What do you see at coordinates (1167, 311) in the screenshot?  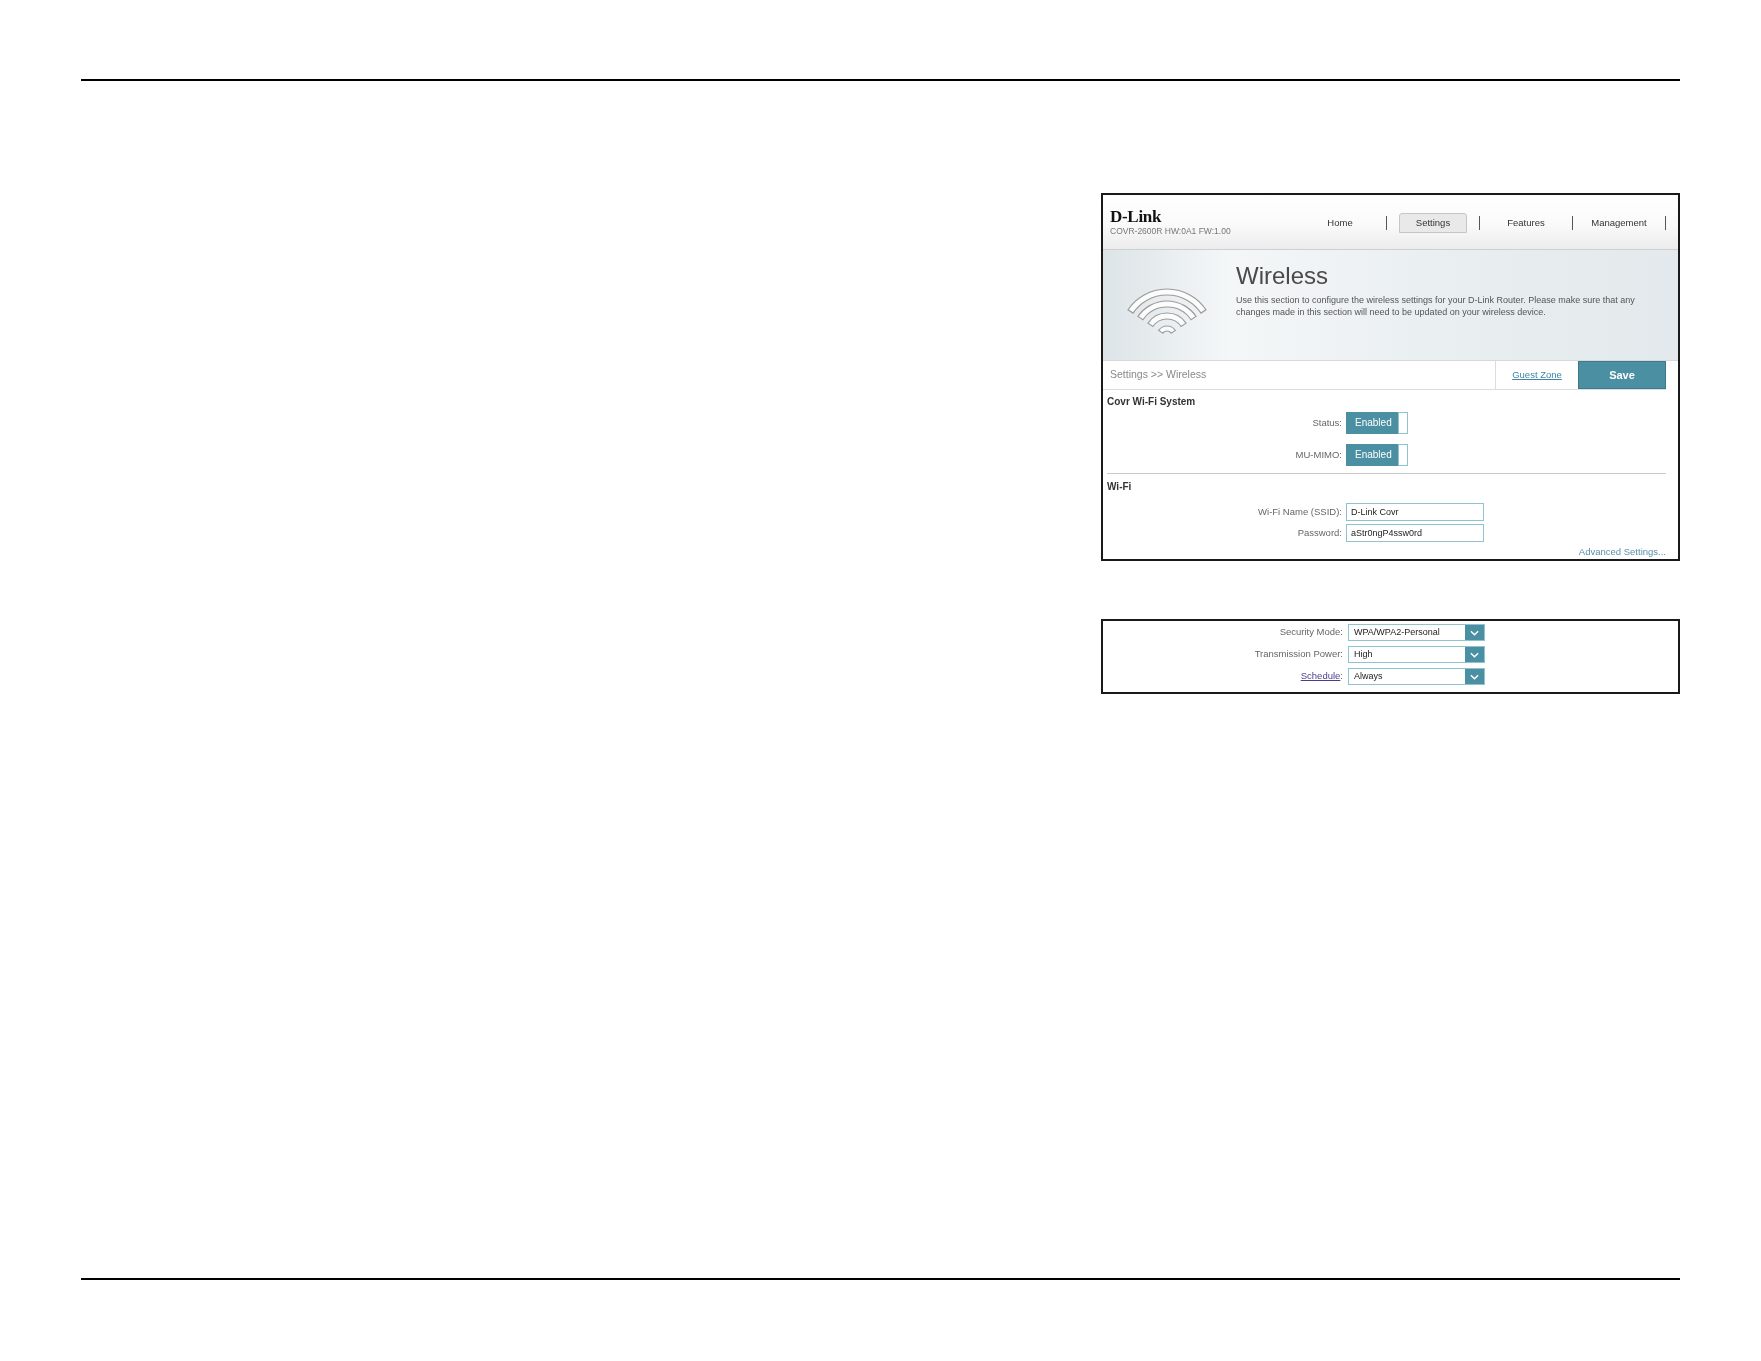 I see `wifi-icon` at bounding box center [1167, 311].